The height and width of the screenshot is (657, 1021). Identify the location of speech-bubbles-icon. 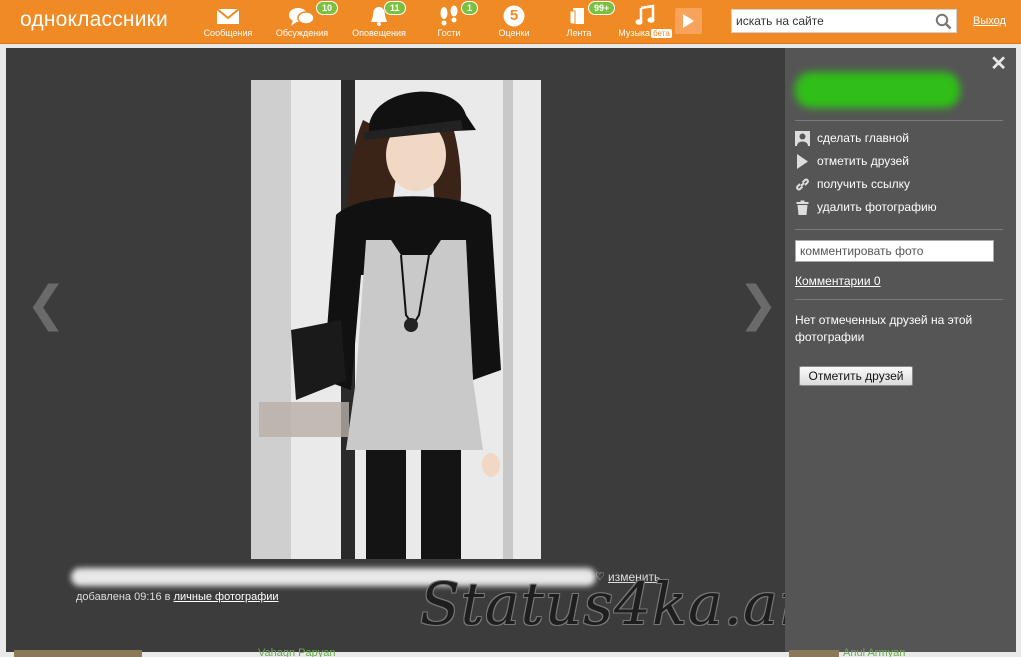
(302, 17).